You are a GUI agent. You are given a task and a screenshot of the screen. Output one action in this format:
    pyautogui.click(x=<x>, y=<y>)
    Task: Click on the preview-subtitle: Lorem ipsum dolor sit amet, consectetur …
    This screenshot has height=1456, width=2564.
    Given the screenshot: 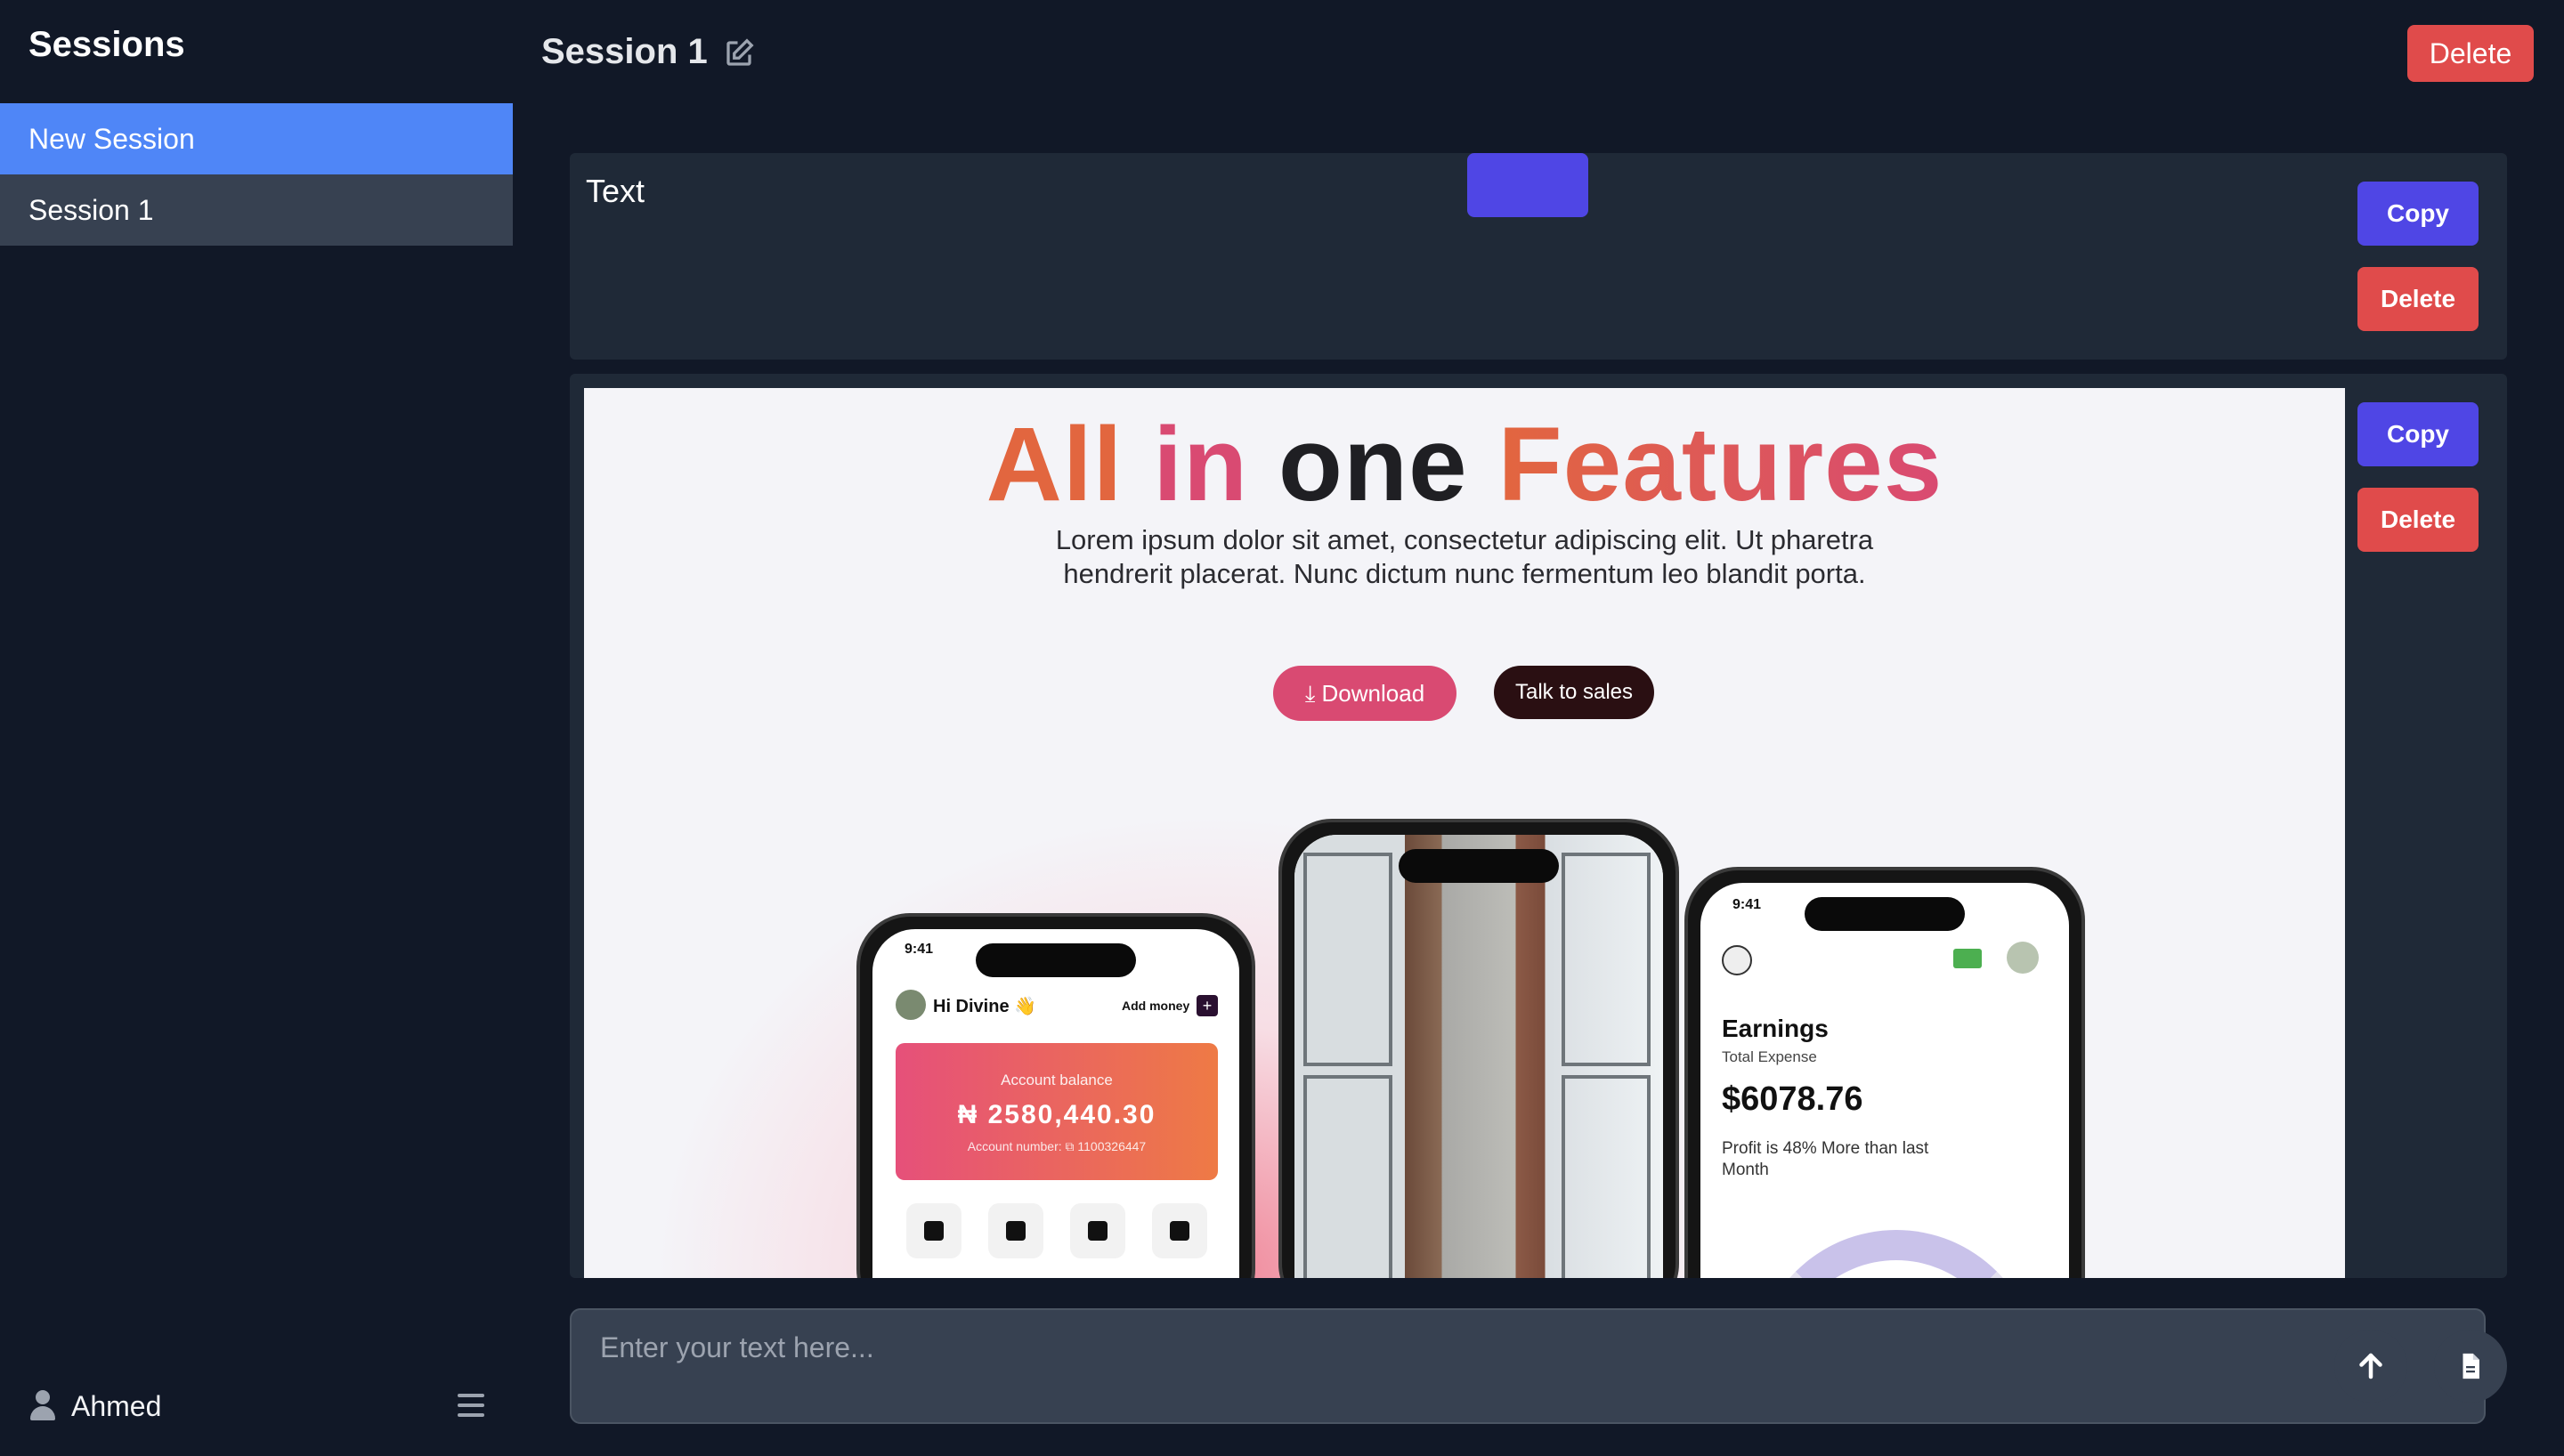 What is the action you would take?
    pyautogui.click(x=1464, y=557)
    